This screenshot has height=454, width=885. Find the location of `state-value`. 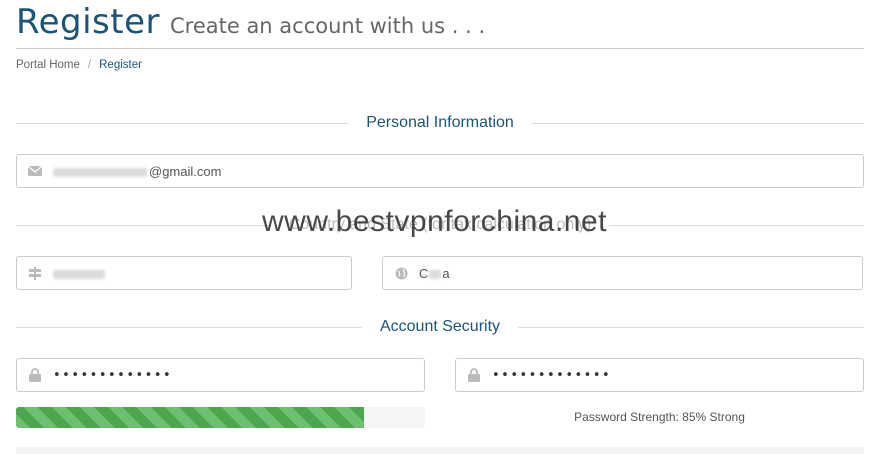

state-value is located at coordinates (80, 273).